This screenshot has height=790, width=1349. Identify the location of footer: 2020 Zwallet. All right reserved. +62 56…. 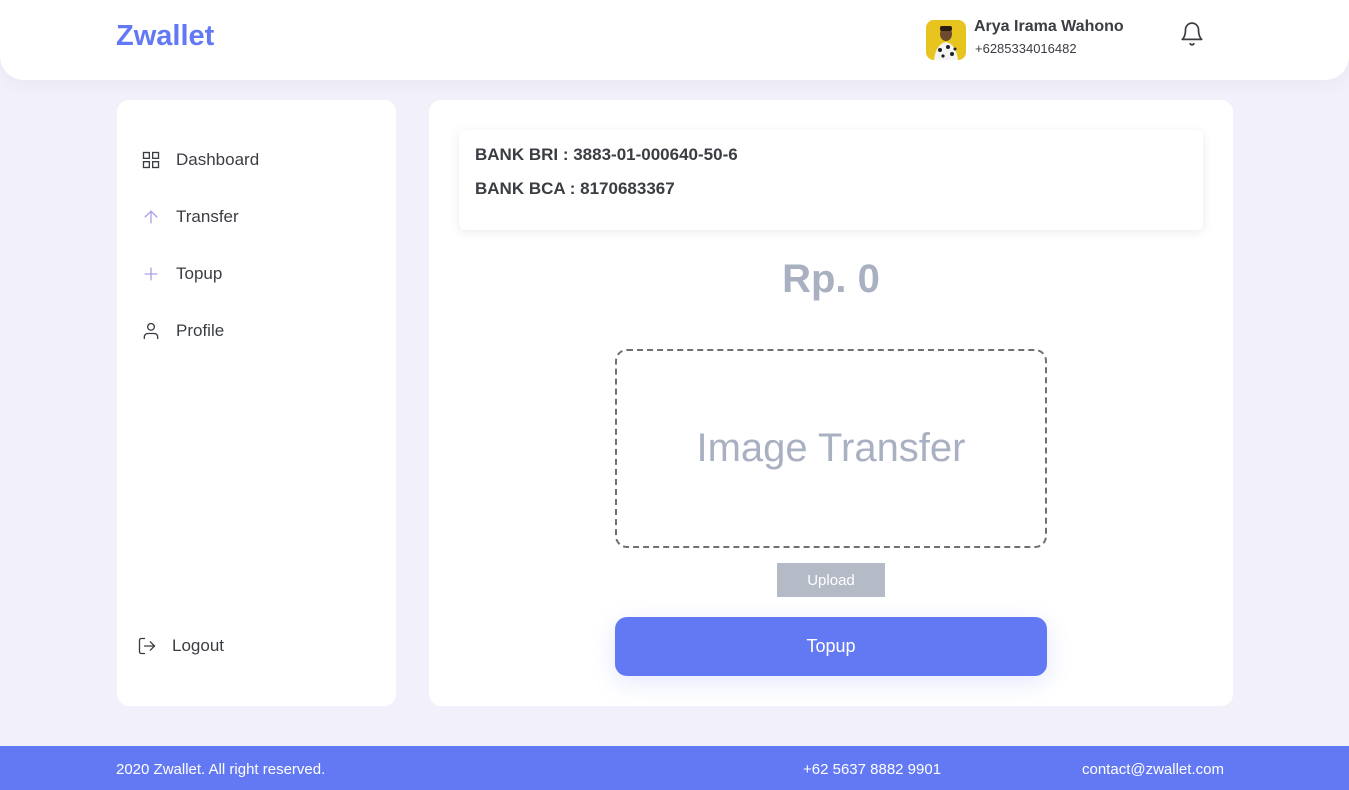
(674, 768).